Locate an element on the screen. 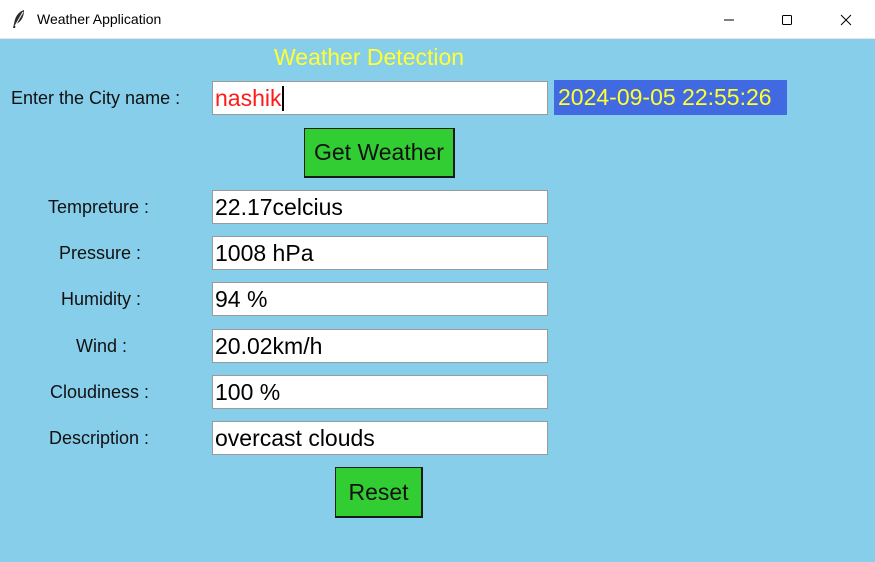 The width and height of the screenshot is (875, 562). maximize-icon is located at coordinates (787, 19).